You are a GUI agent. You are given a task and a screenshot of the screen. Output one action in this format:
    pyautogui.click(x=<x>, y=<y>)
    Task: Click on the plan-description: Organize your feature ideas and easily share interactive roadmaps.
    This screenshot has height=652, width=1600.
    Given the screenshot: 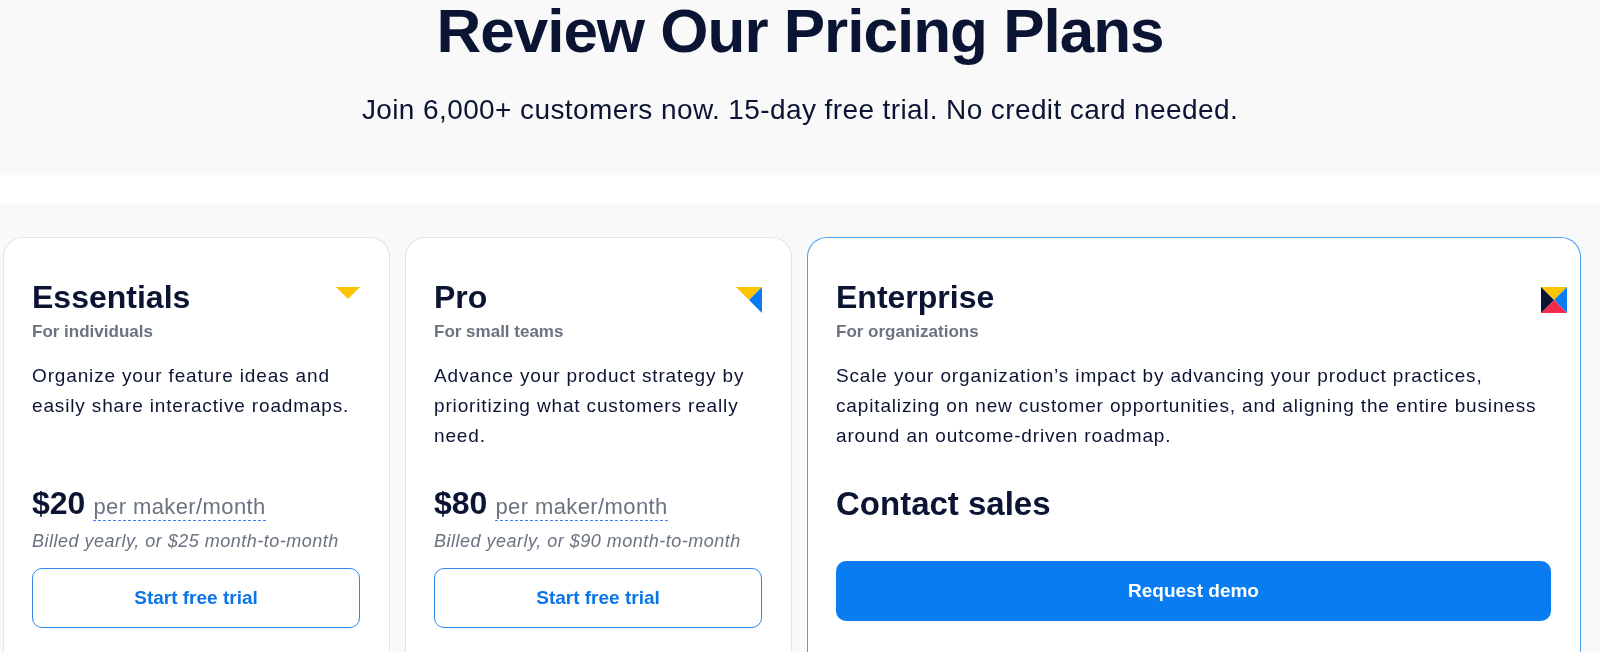 What is the action you would take?
    pyautogui.click(x=191, y=391)
    